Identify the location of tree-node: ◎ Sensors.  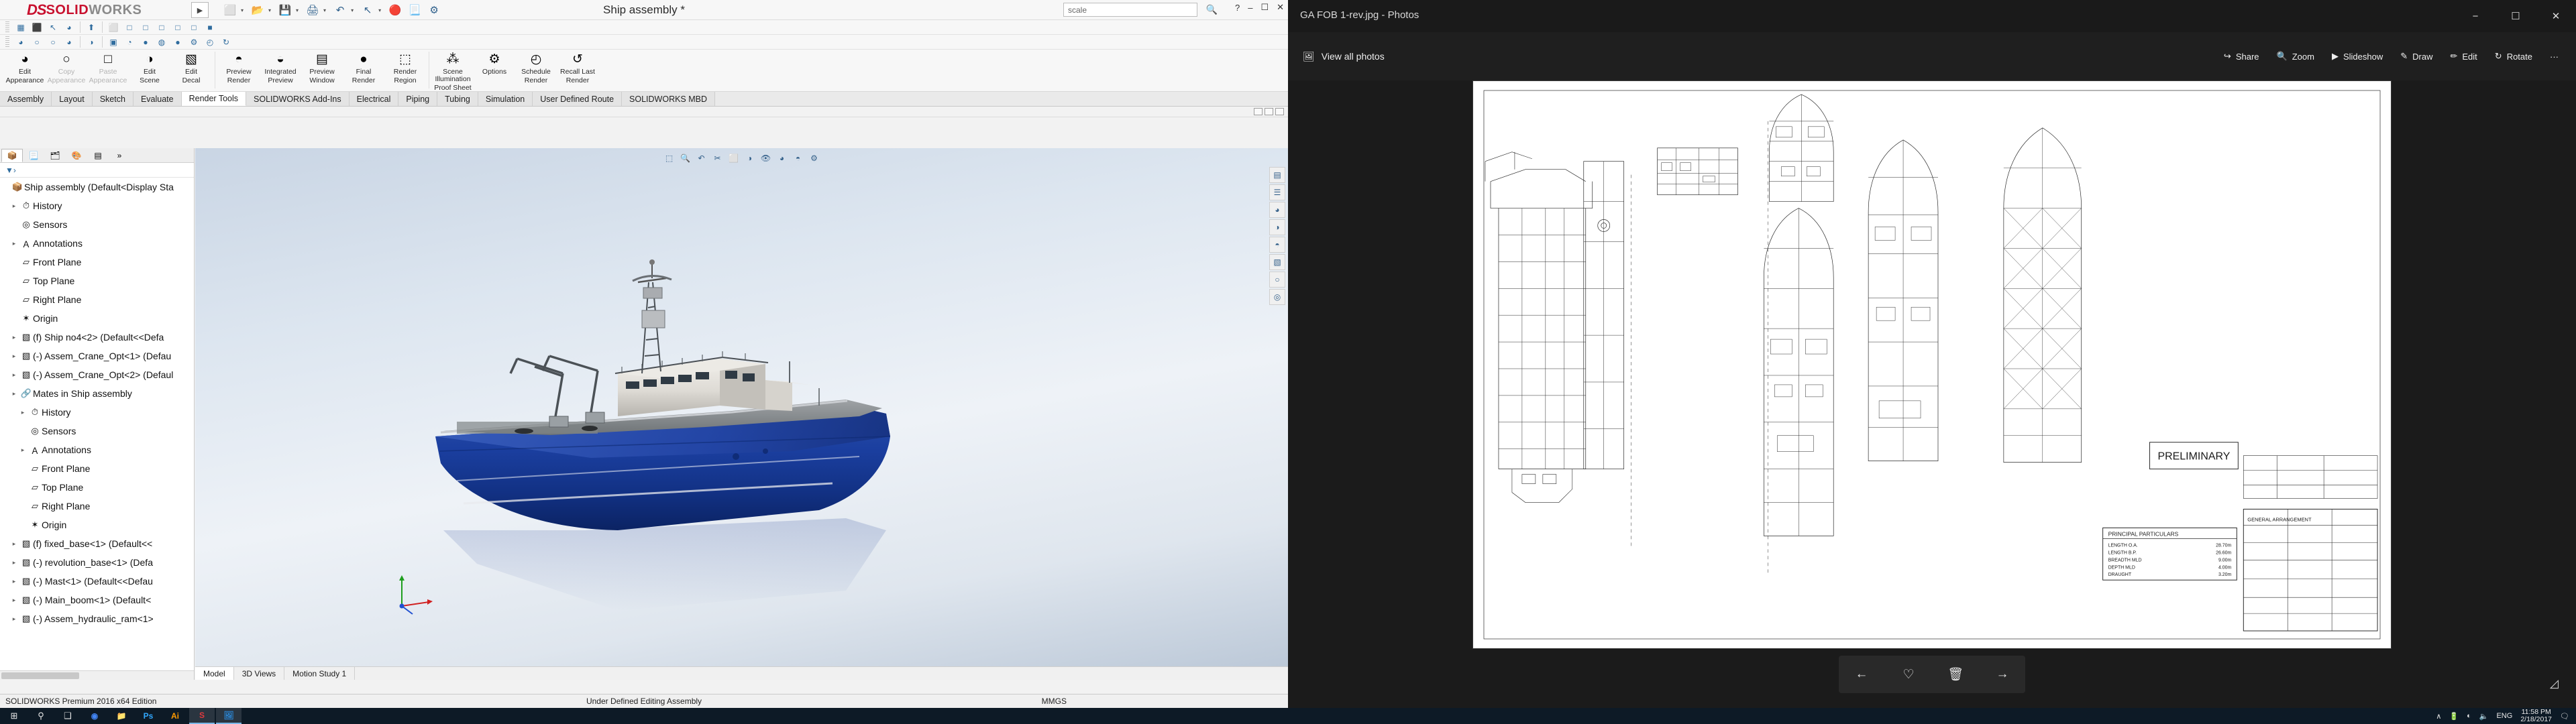
(97, 224).